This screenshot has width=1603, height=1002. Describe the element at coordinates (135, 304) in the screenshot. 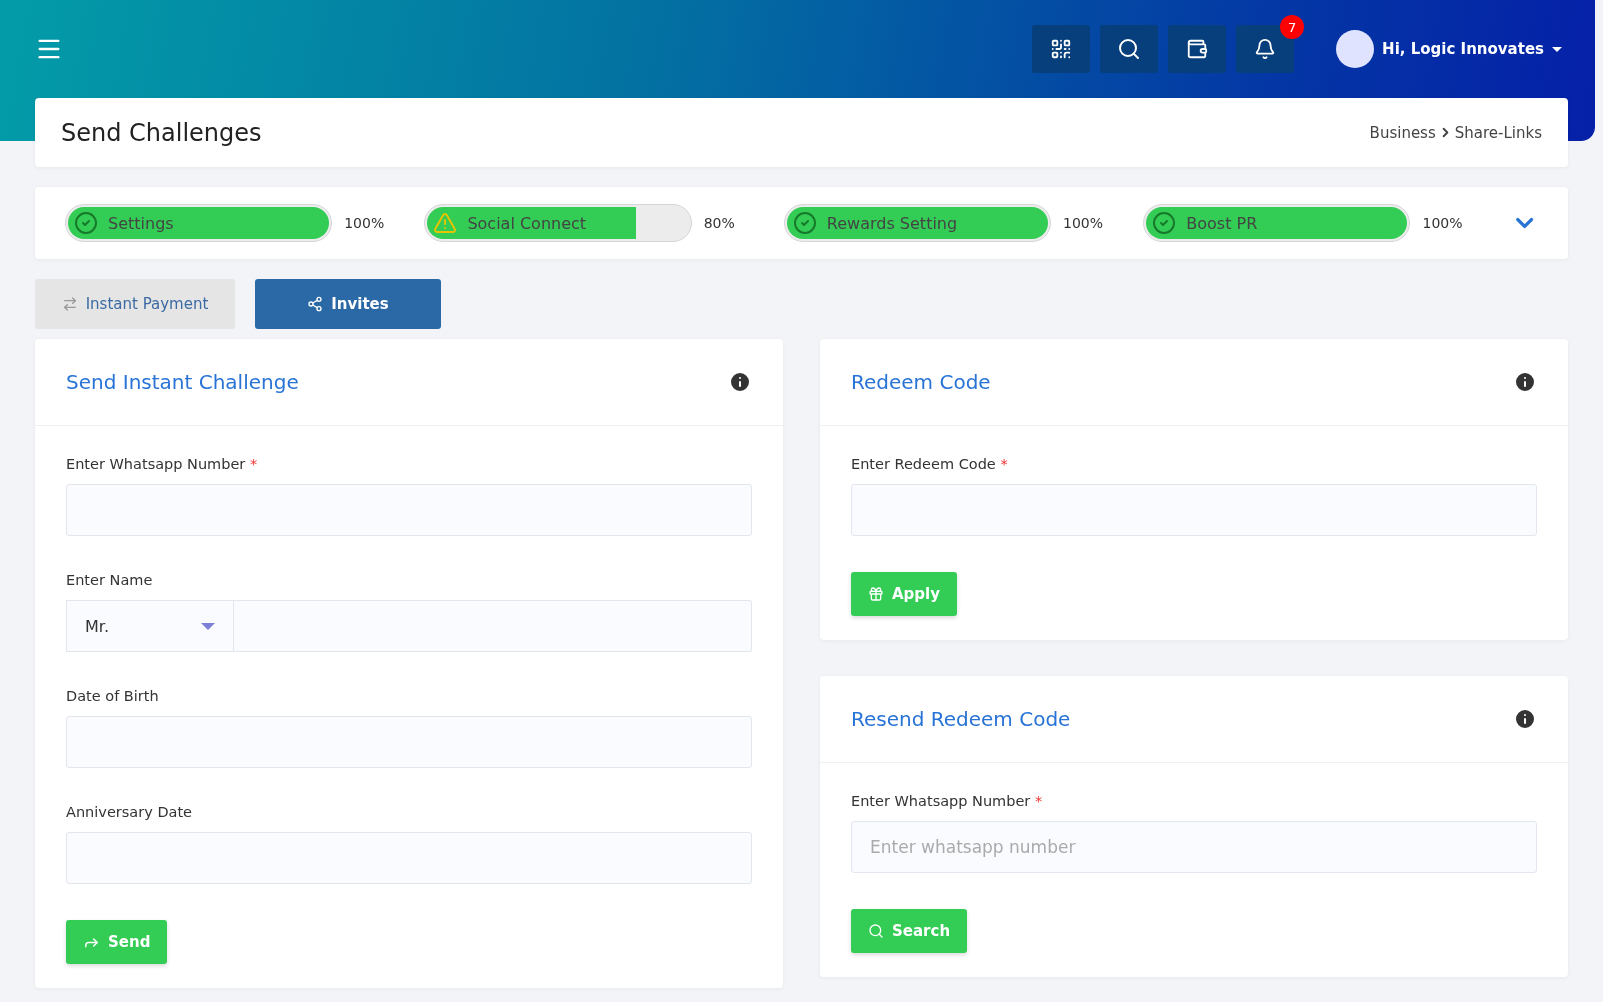

I see `tab: Instant Payment` at that location.